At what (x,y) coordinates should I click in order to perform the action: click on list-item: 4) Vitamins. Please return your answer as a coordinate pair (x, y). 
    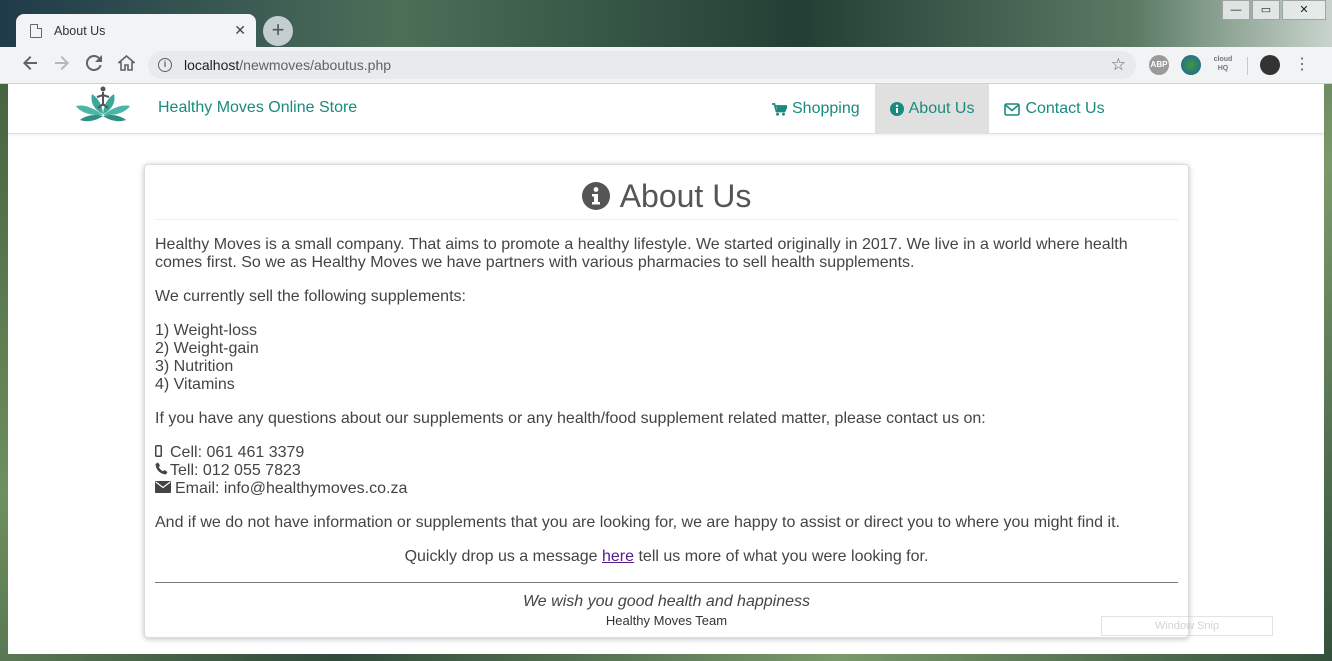
    Looking at the image, I should click on (195, 384).